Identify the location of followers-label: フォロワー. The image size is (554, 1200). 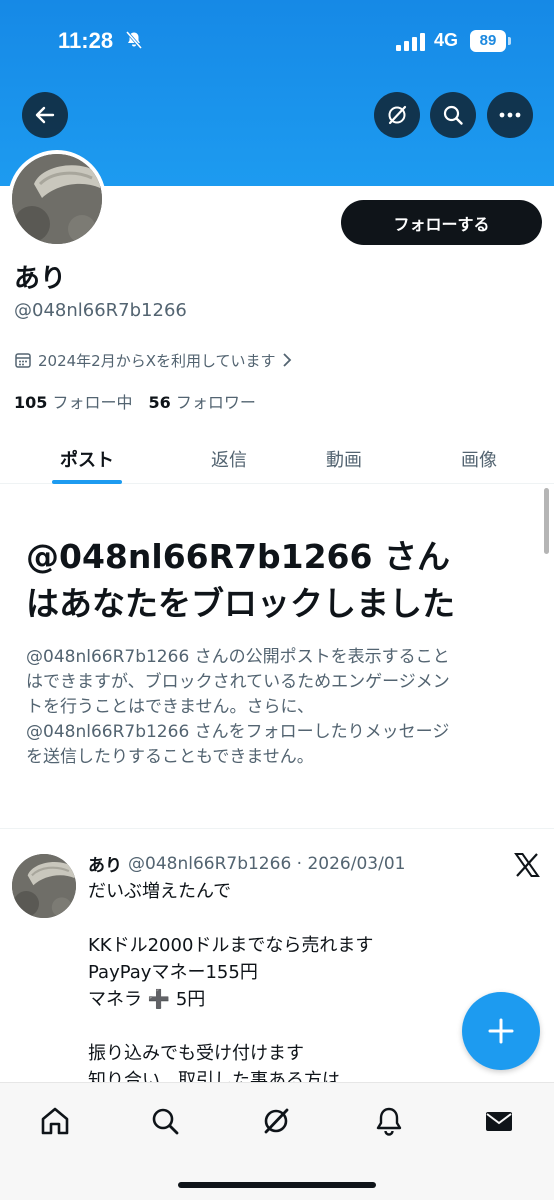
(215, 402).